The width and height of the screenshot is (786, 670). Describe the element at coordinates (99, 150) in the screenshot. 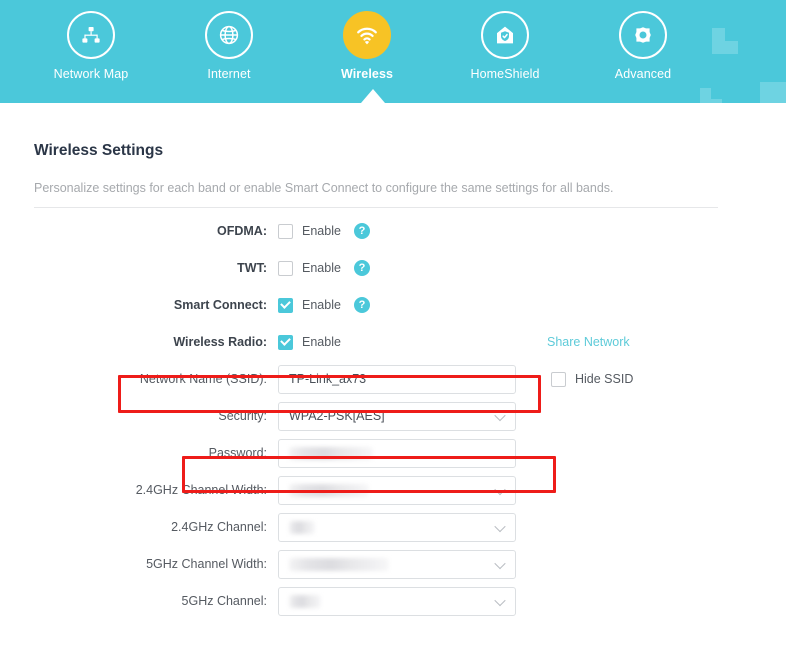

I see `page-title: Wireless Settings` at that location.